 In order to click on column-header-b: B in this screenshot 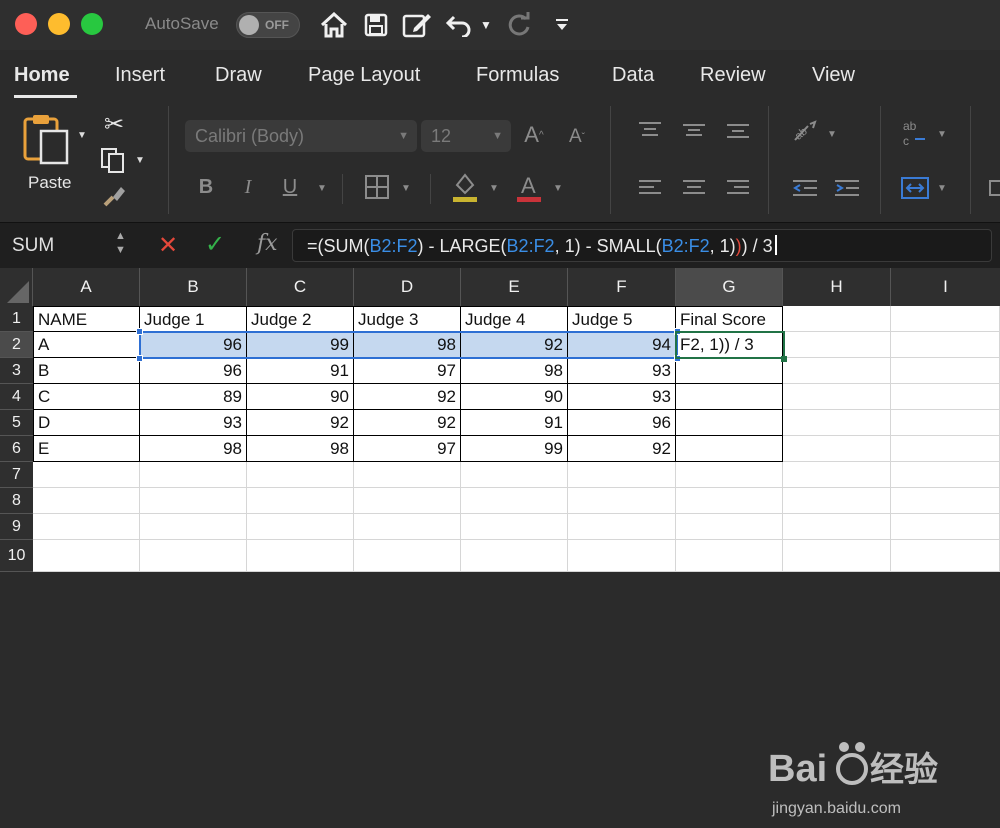, I will do `click(193, 287)`.